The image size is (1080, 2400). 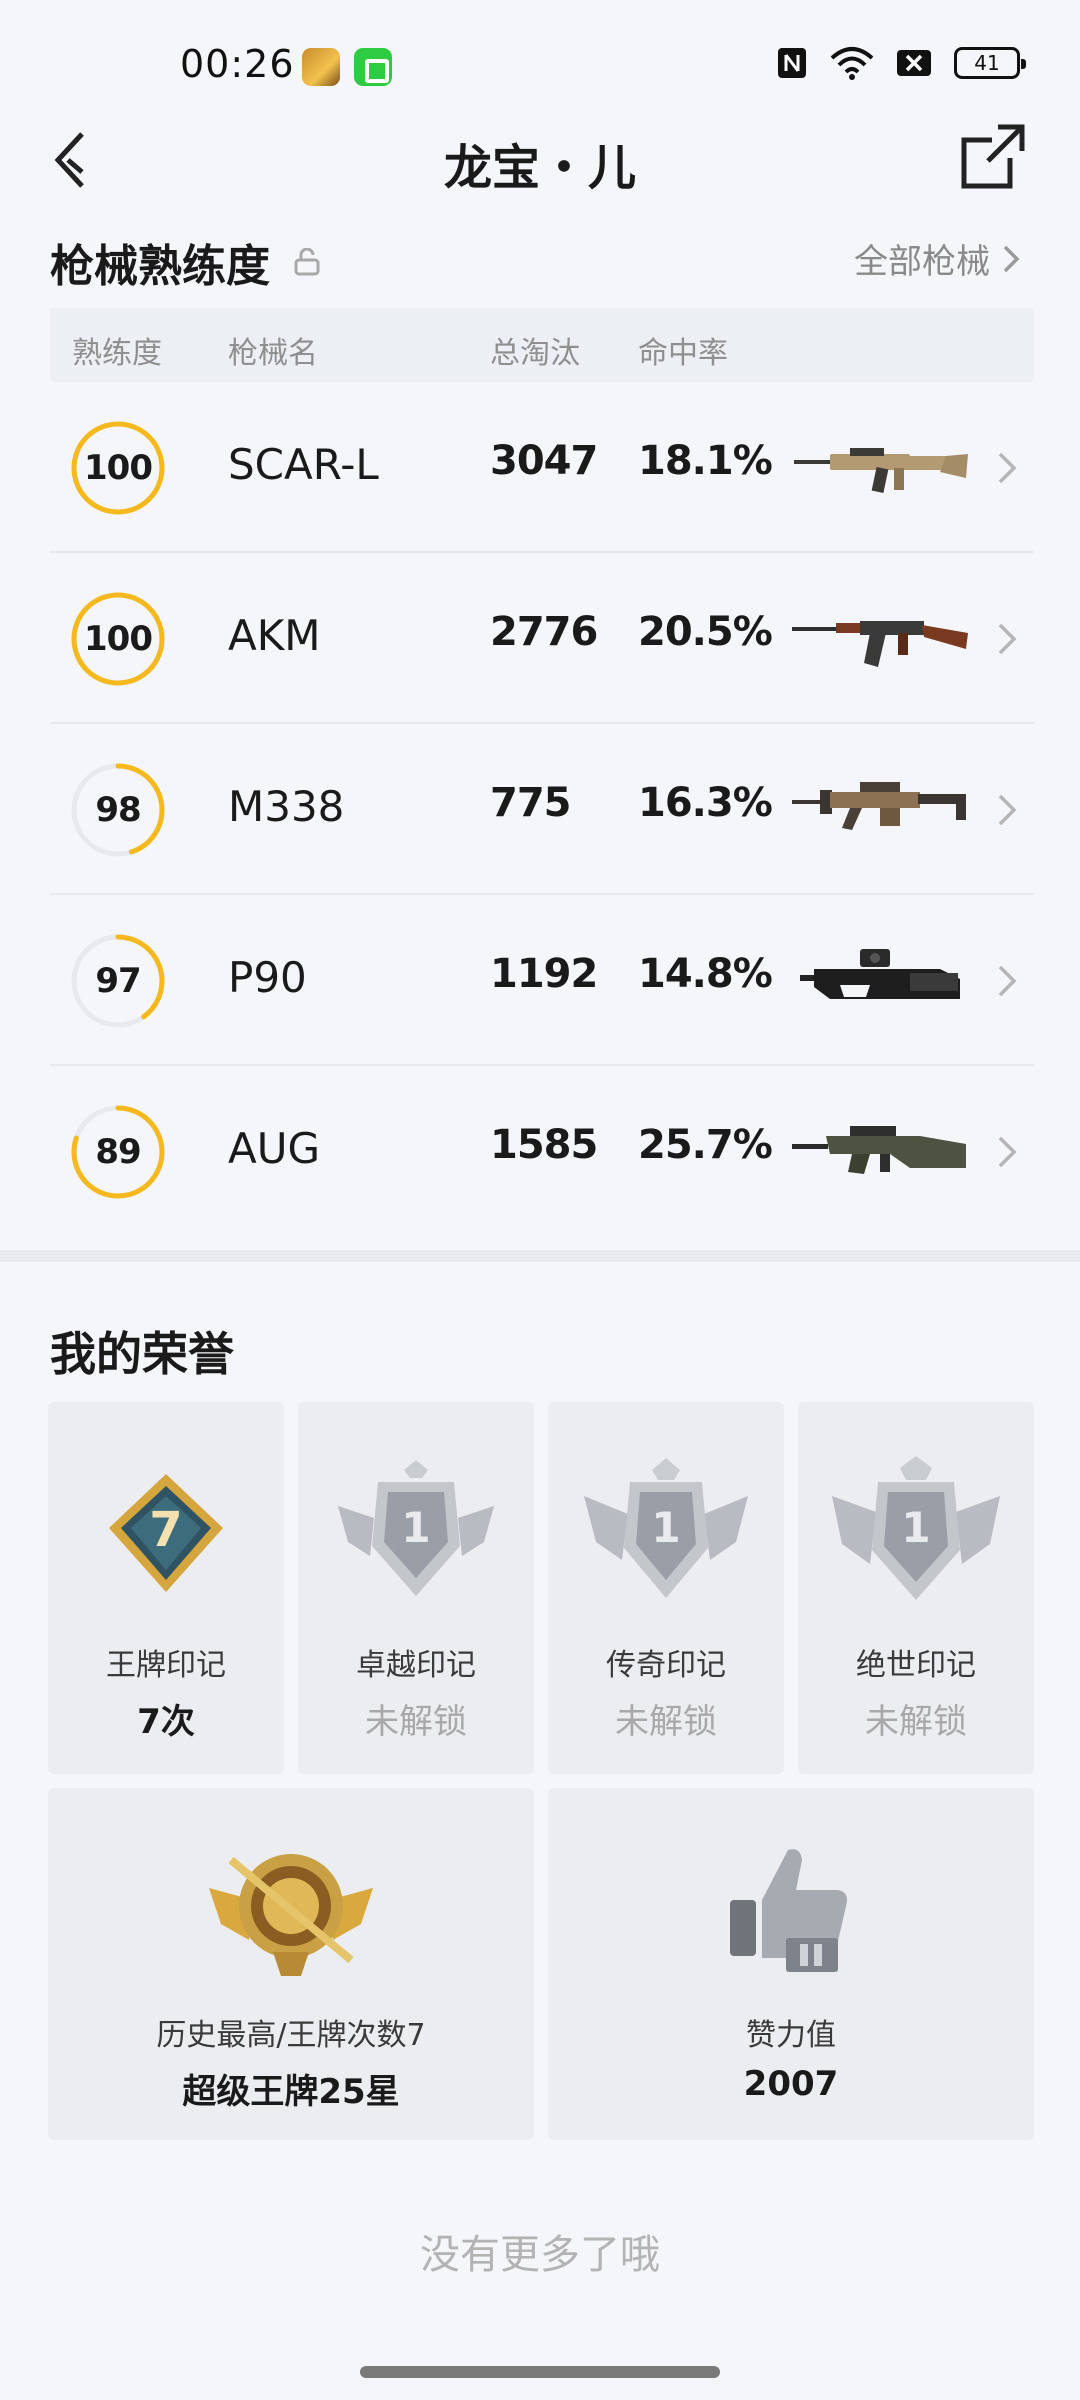 I want to click on weapon-name: AUG, so click(x=274, y=1148).